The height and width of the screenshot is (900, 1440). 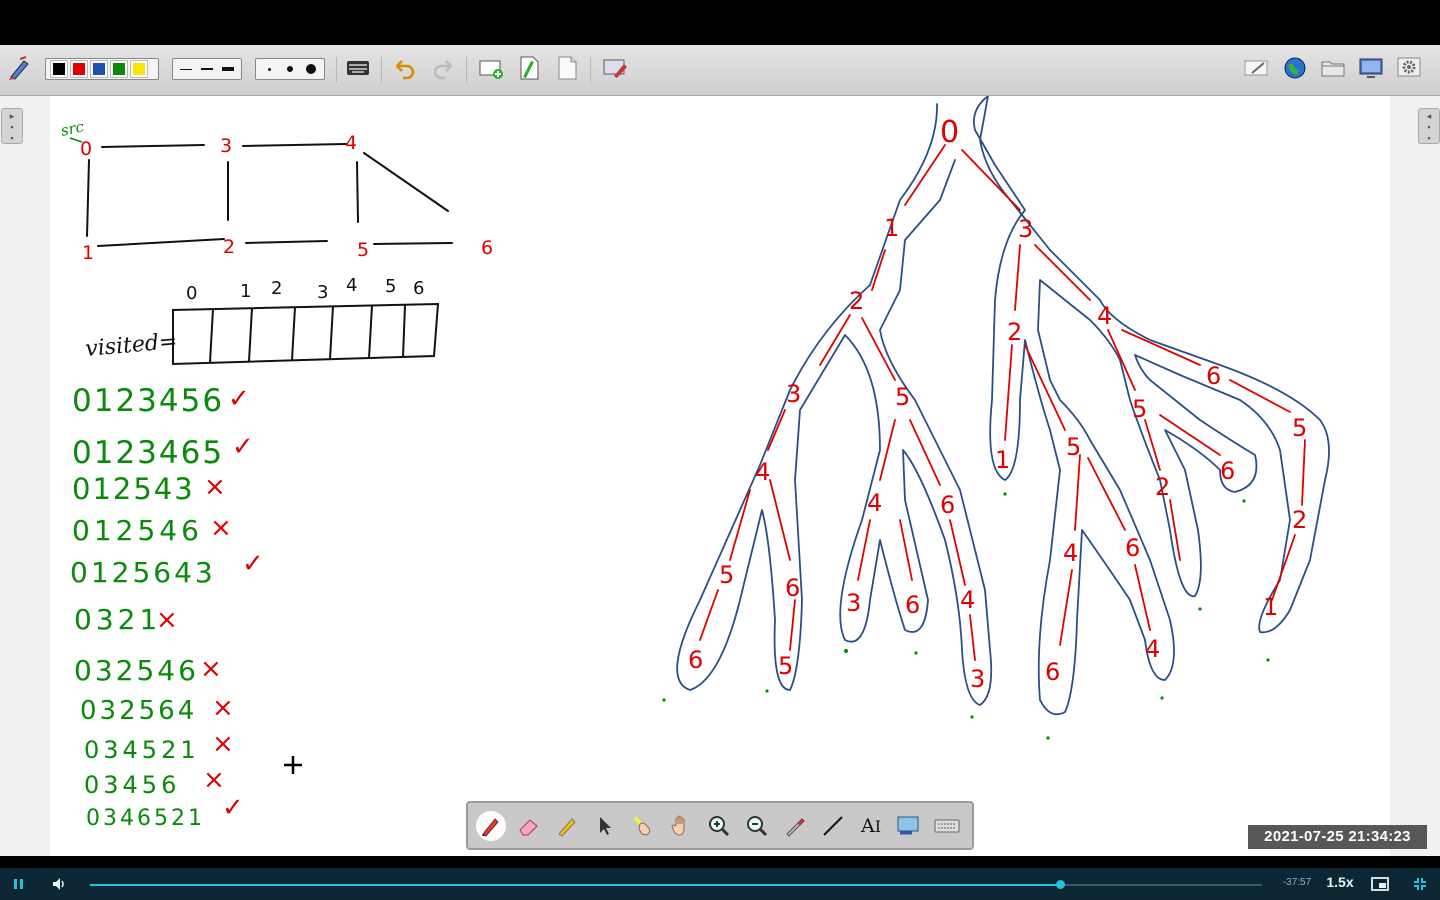 I want to click on visited-array: 0 1 2 3 4 5 6 visited=, so click(x=262, y=320).